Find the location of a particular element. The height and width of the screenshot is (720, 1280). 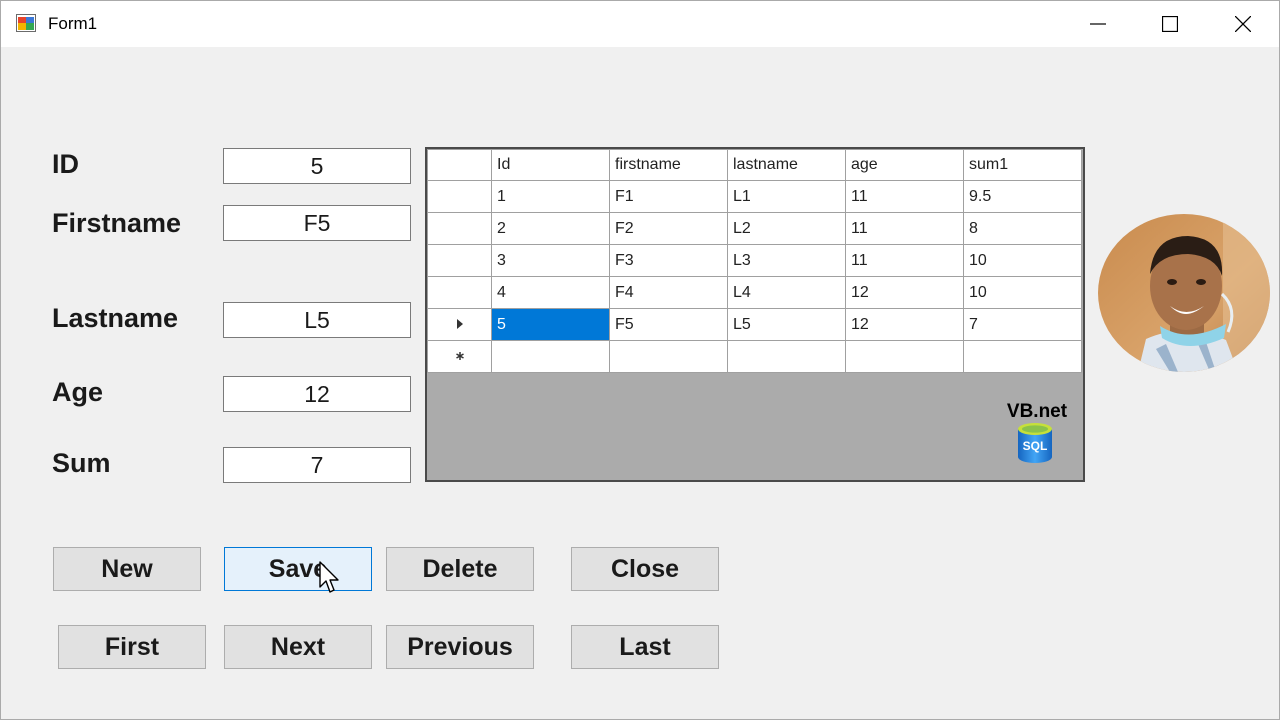

age-field is located at coordinates (317, 394).